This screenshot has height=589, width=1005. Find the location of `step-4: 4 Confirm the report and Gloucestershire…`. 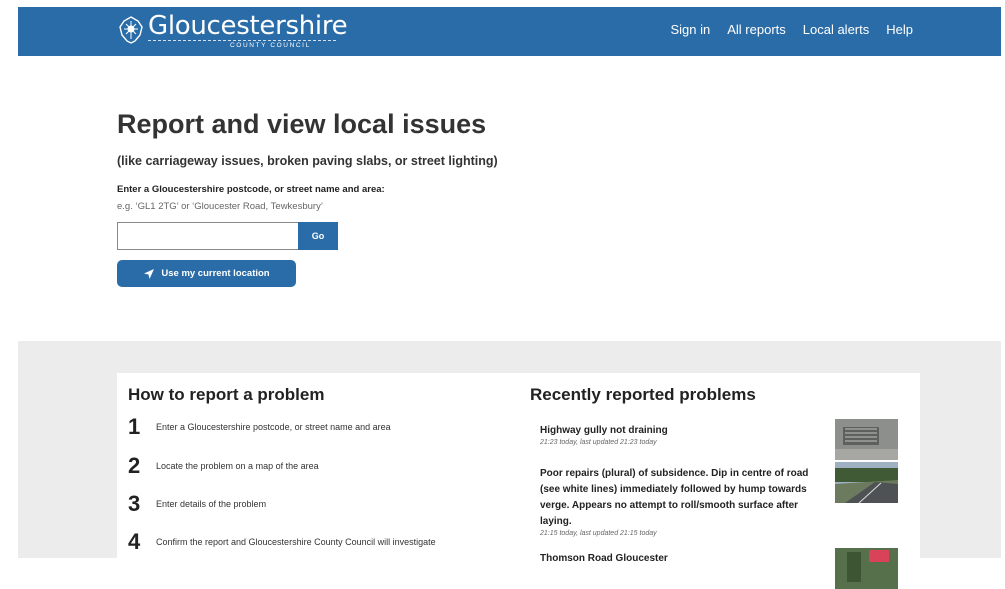

step-4: 4 Confirm the report and Gloucestershire… is located at coordinates (282, 542).